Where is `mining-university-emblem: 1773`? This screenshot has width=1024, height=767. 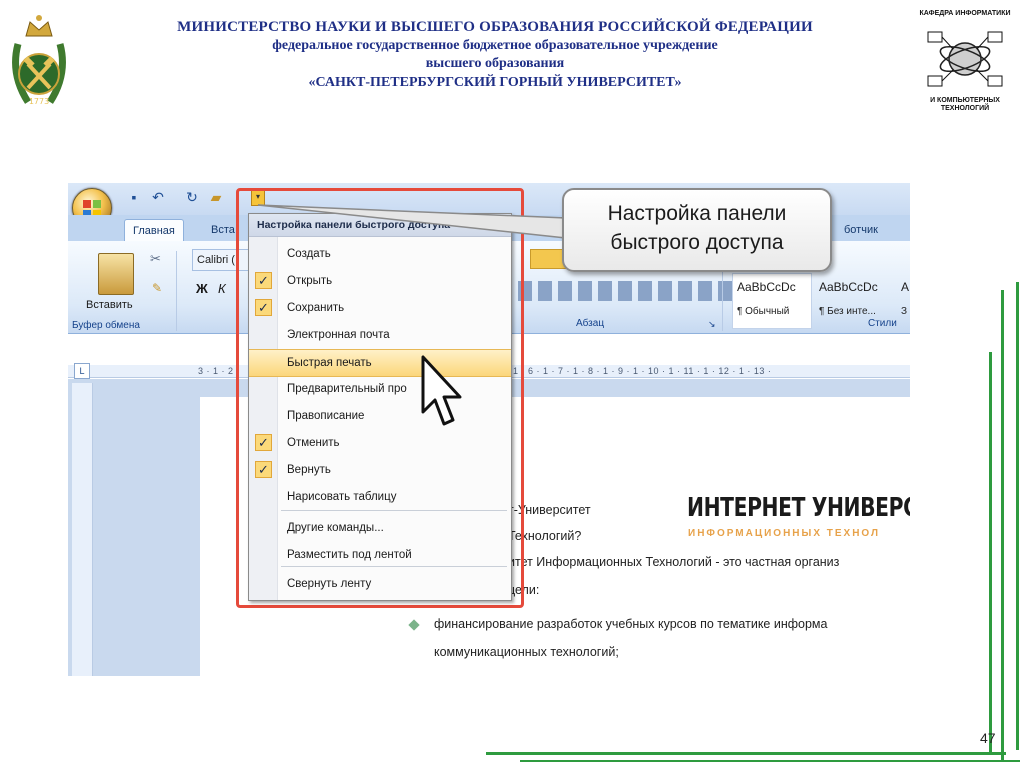
mining-university-emblem: 1773 is located at coordinates (39, 59).